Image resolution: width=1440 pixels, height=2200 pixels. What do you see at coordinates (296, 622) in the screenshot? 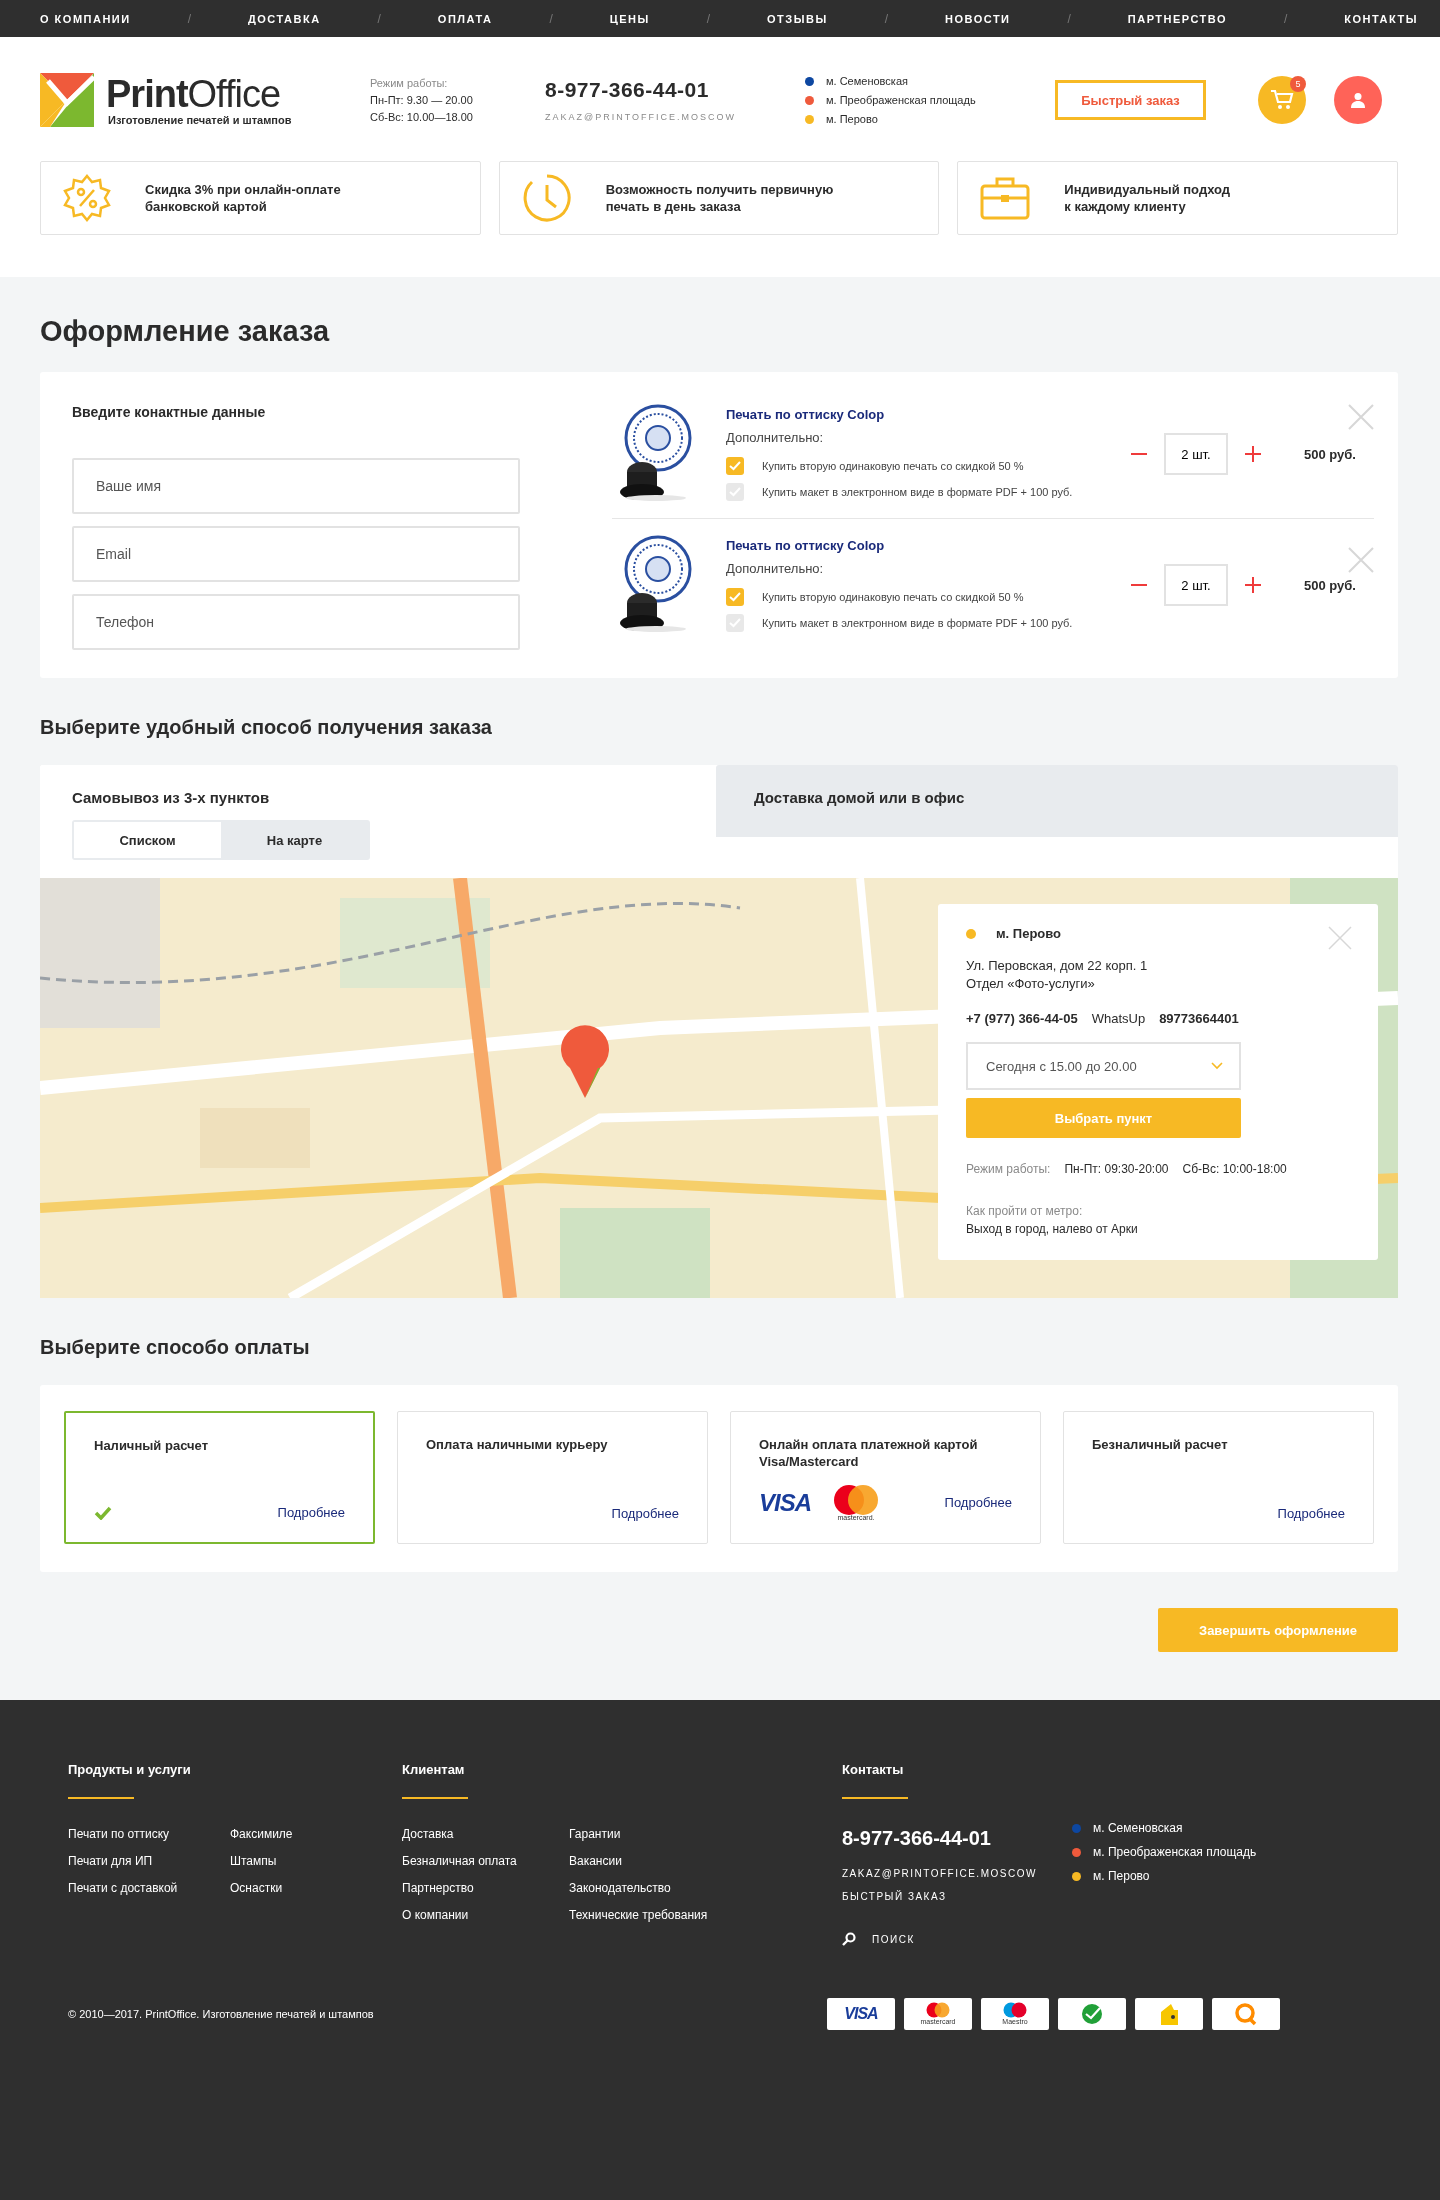
I see `input-field: Телефон` at bounding box center [296, 622].